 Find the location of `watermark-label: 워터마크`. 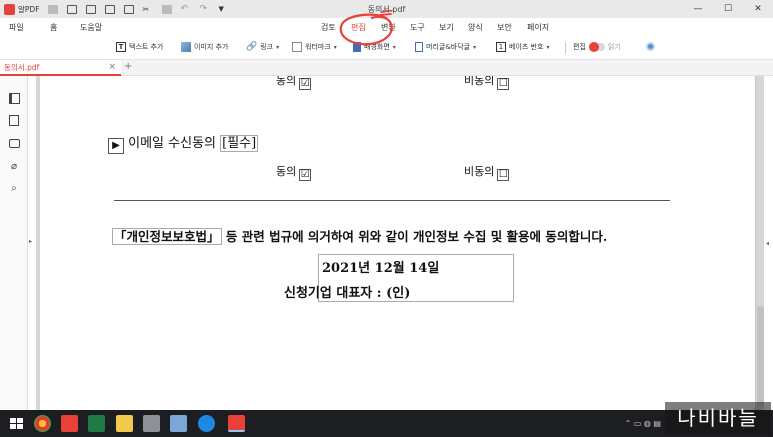

watermark-label: 워터마크 is located at coordinates (318, 47).